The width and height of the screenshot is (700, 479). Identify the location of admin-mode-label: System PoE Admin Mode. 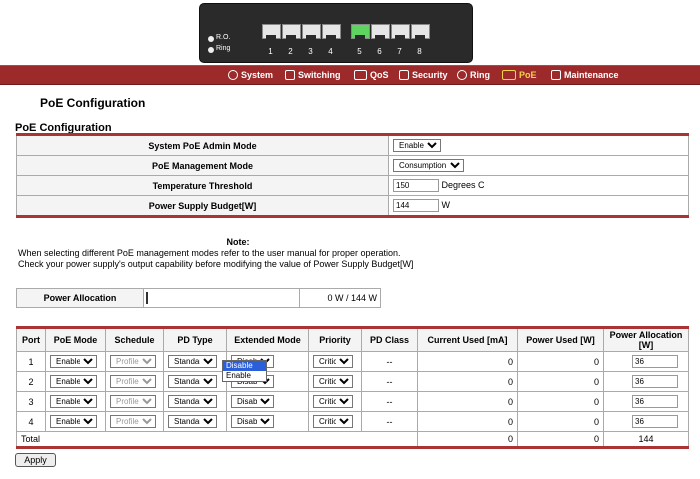
(202, 145).